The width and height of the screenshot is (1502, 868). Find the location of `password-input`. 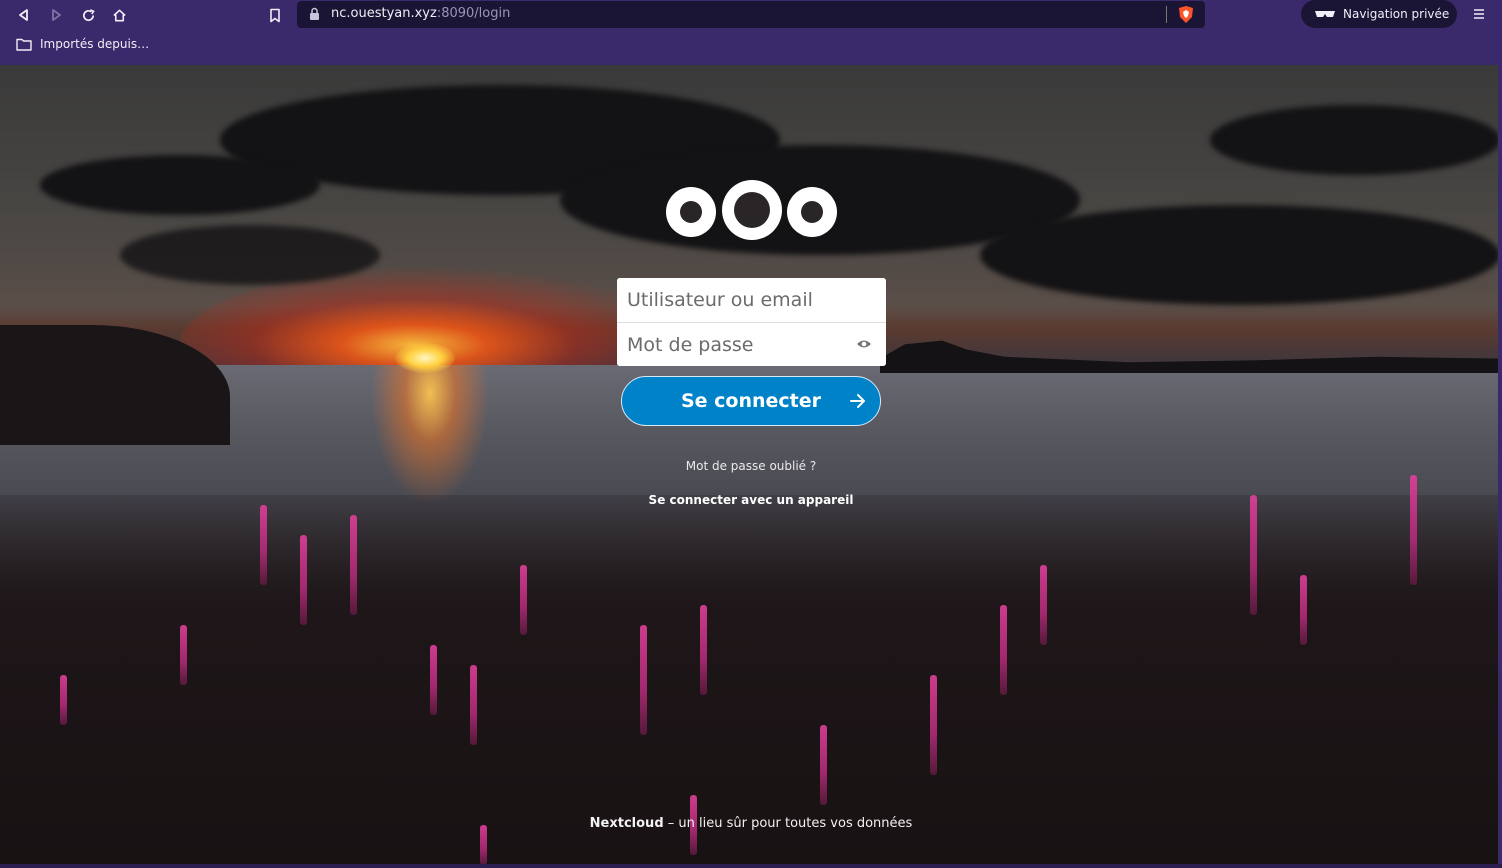

password-input is located at coordinates (751, 344).